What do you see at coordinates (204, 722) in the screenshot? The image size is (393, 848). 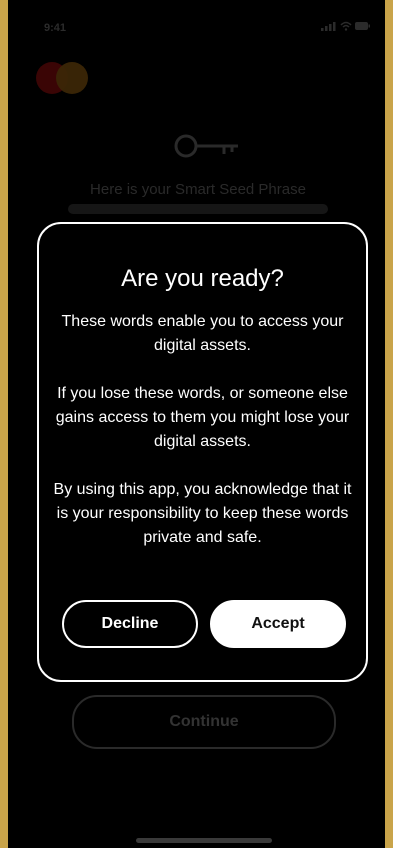 I see `continue-button: Continue` at bounding box center [204, 722].